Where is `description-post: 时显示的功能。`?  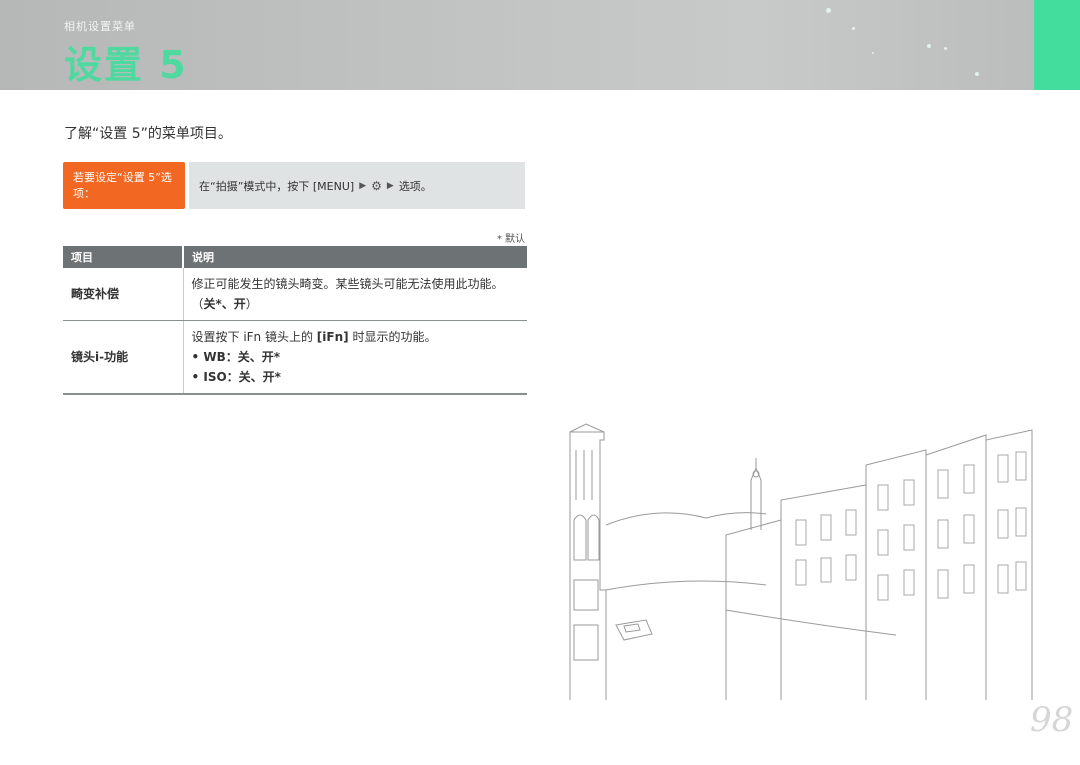 description-post: 时显示的功能。 is located at coordinates (392, 337).